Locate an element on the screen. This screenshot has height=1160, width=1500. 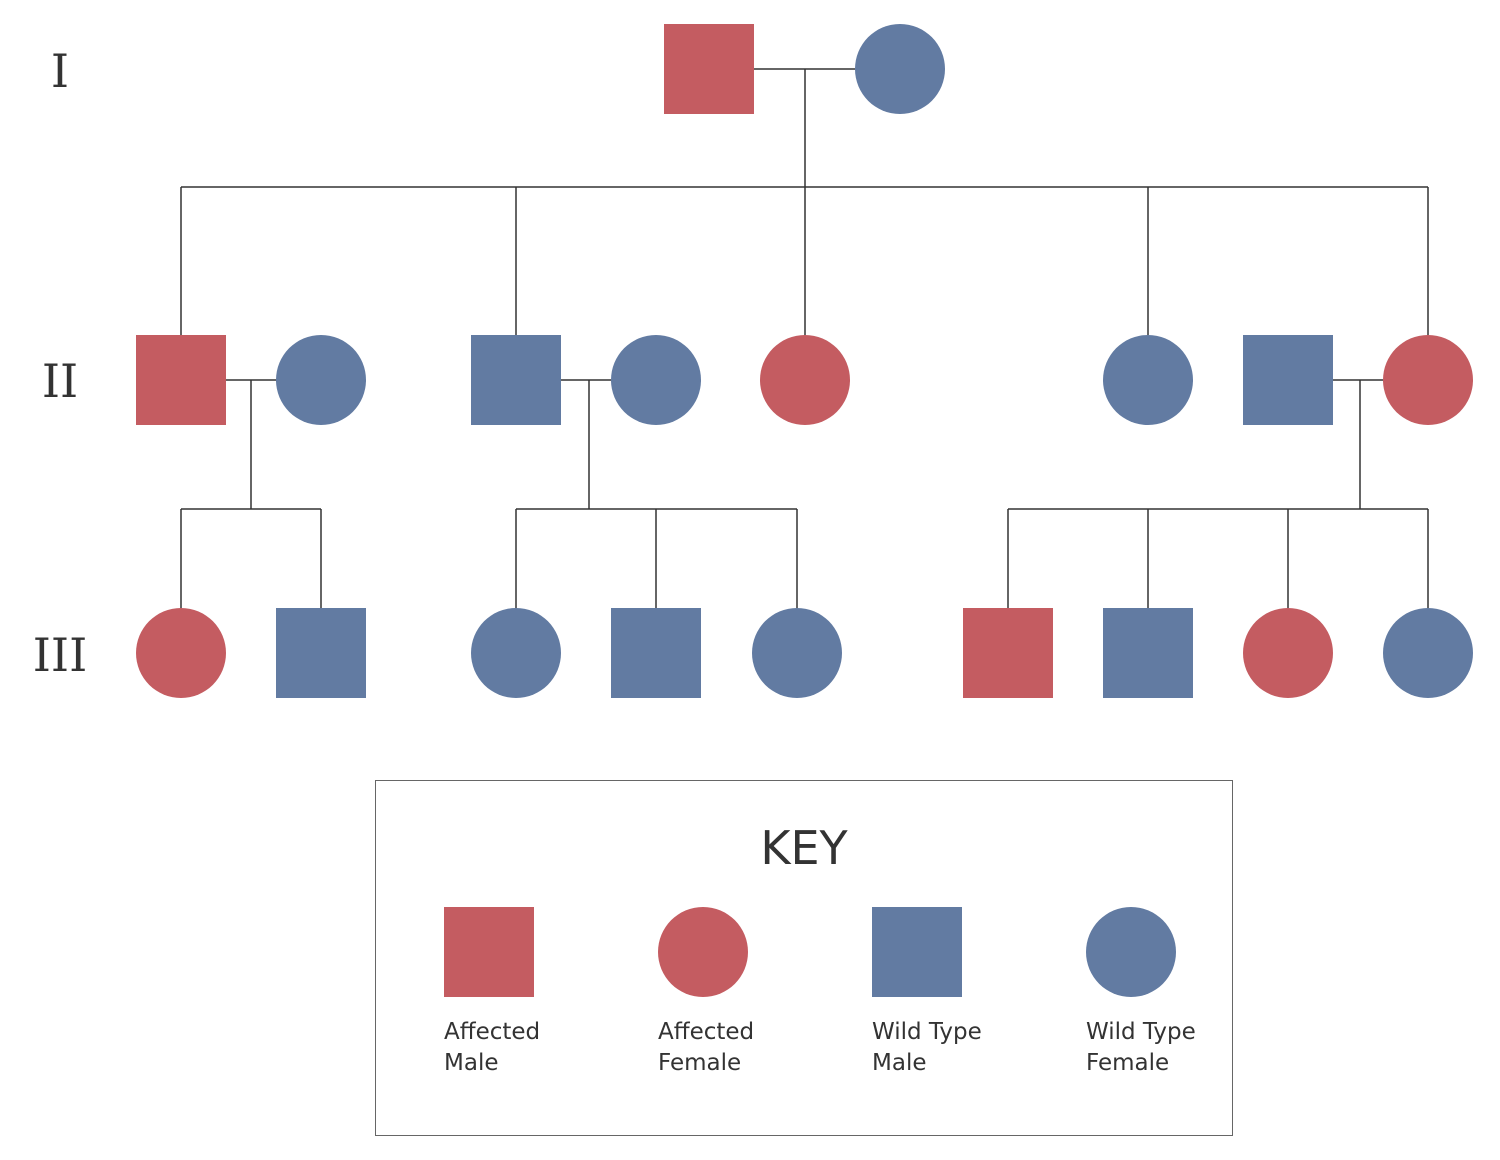
legend-title: KEY is located at coordinates (804, 848).